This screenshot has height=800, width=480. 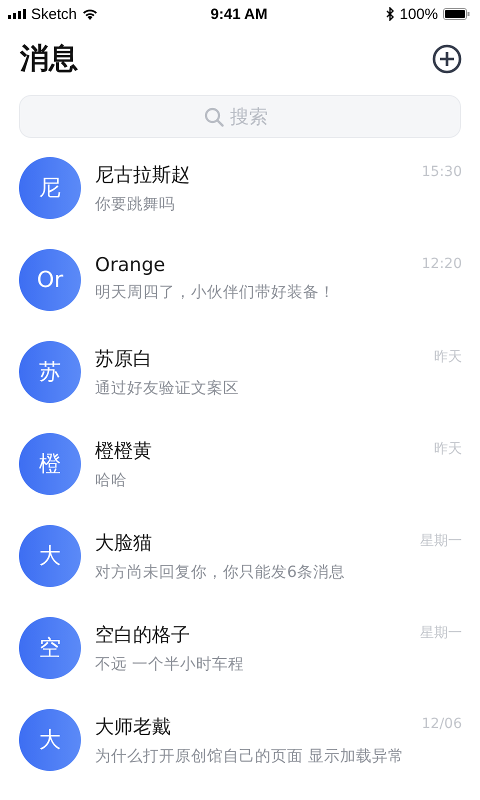 What do you see at coordinates (90, 14) in the screenshot?
I see `wifi-icon` at bounding box center [90, 14].